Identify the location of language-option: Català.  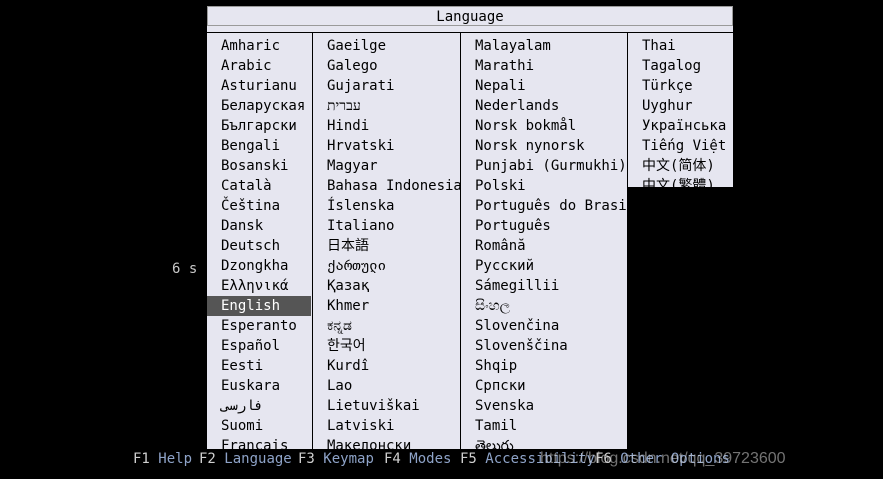
(259, 186).